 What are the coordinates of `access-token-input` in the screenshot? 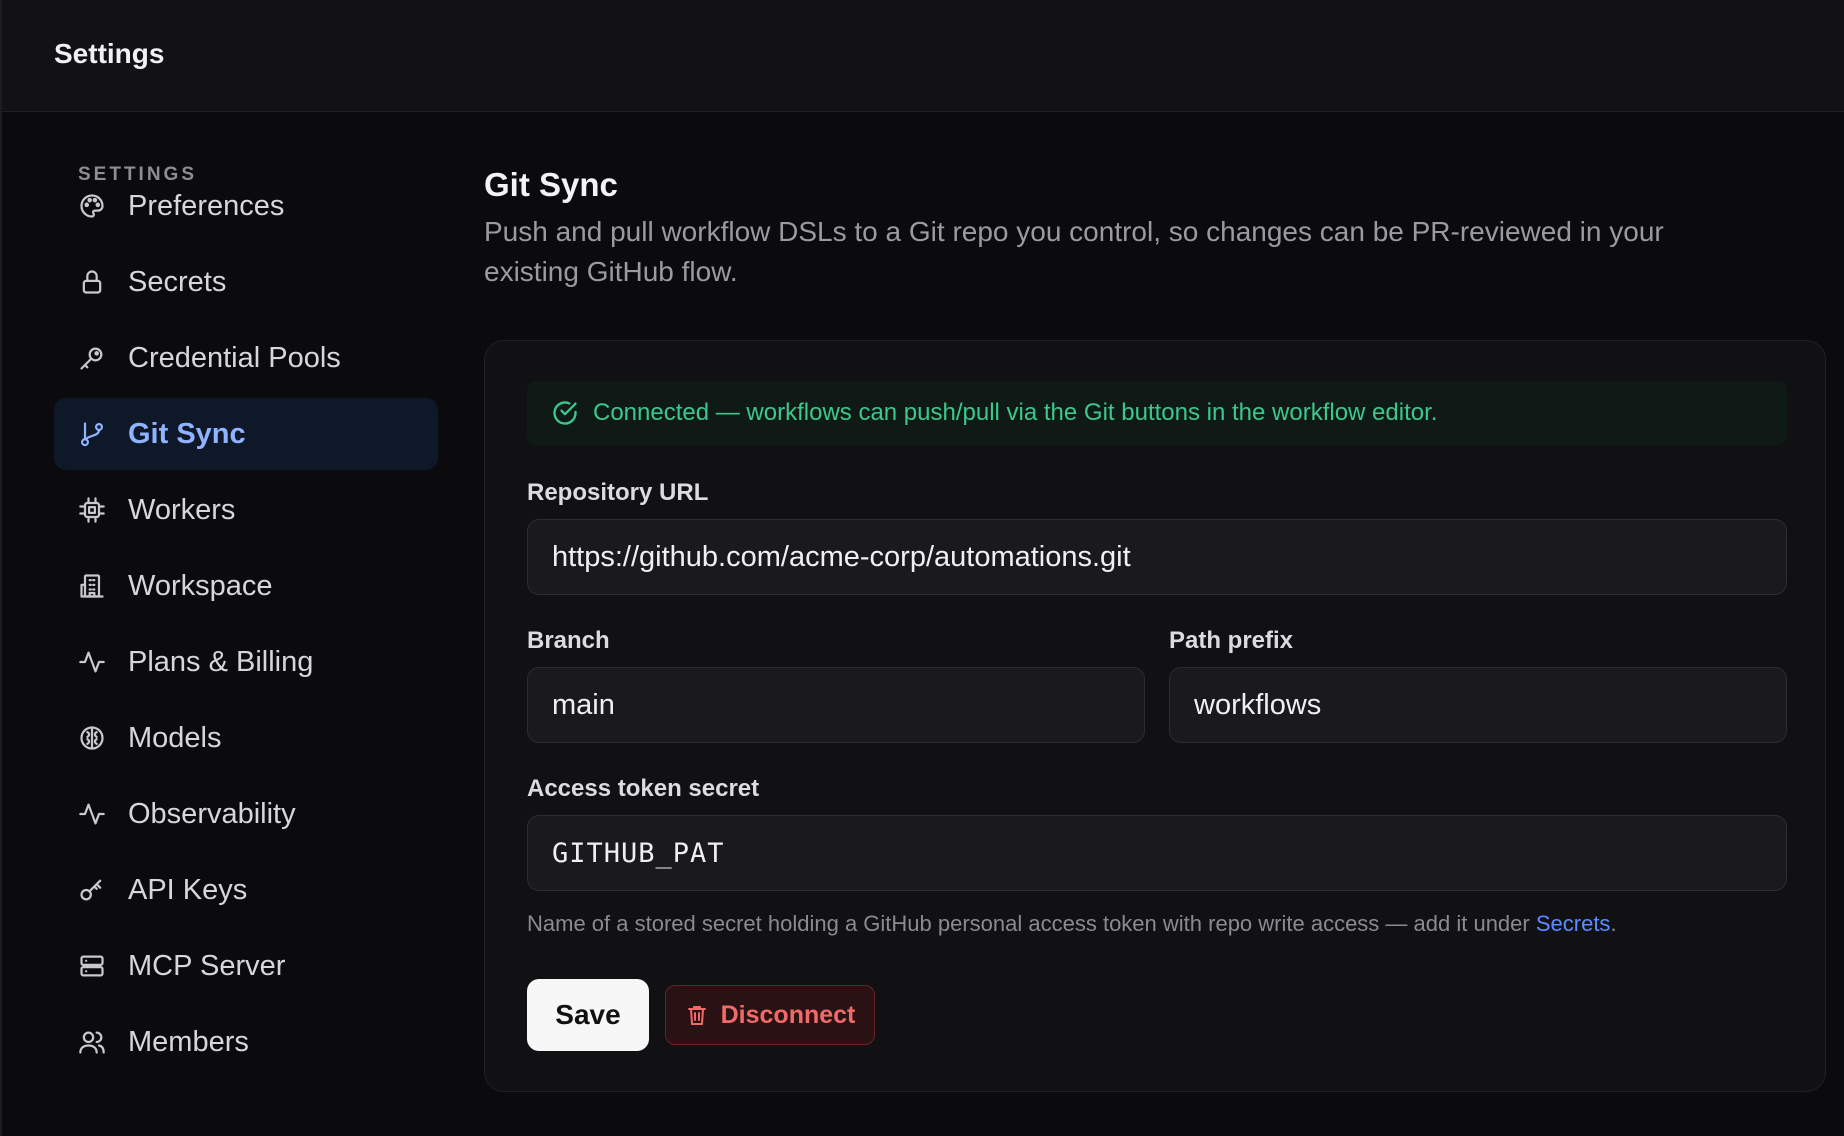 It's located at (1157, 853).